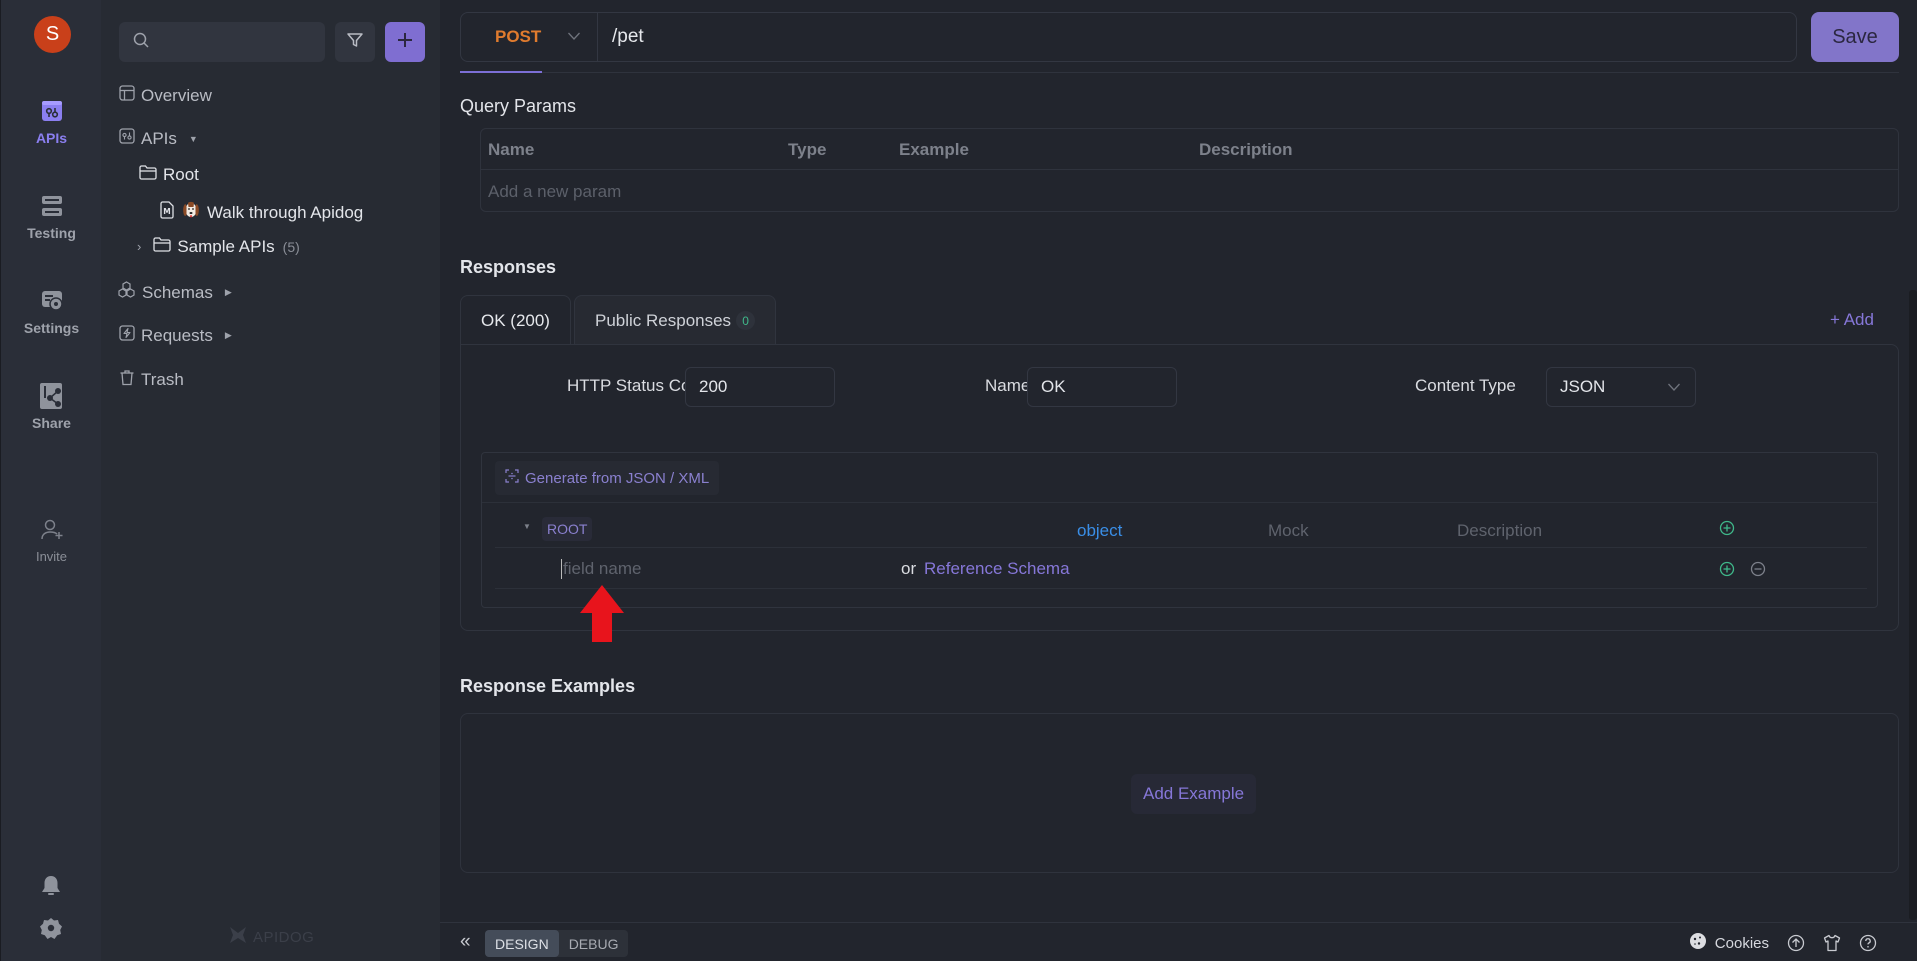  Describe the element at coordinates (465, 942) in the screenshot. I see `collapse-sidebar-icon: «` at that location.